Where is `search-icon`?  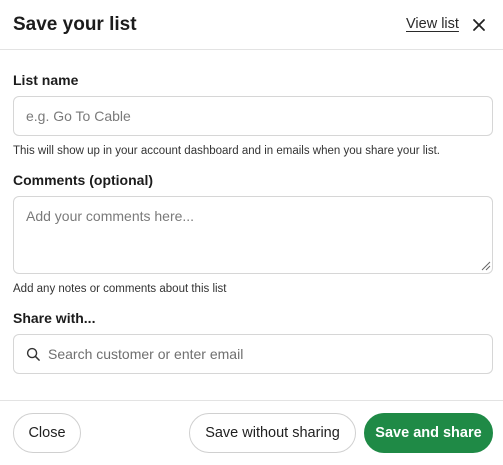
search-icon is located at coordinates (33, 354).